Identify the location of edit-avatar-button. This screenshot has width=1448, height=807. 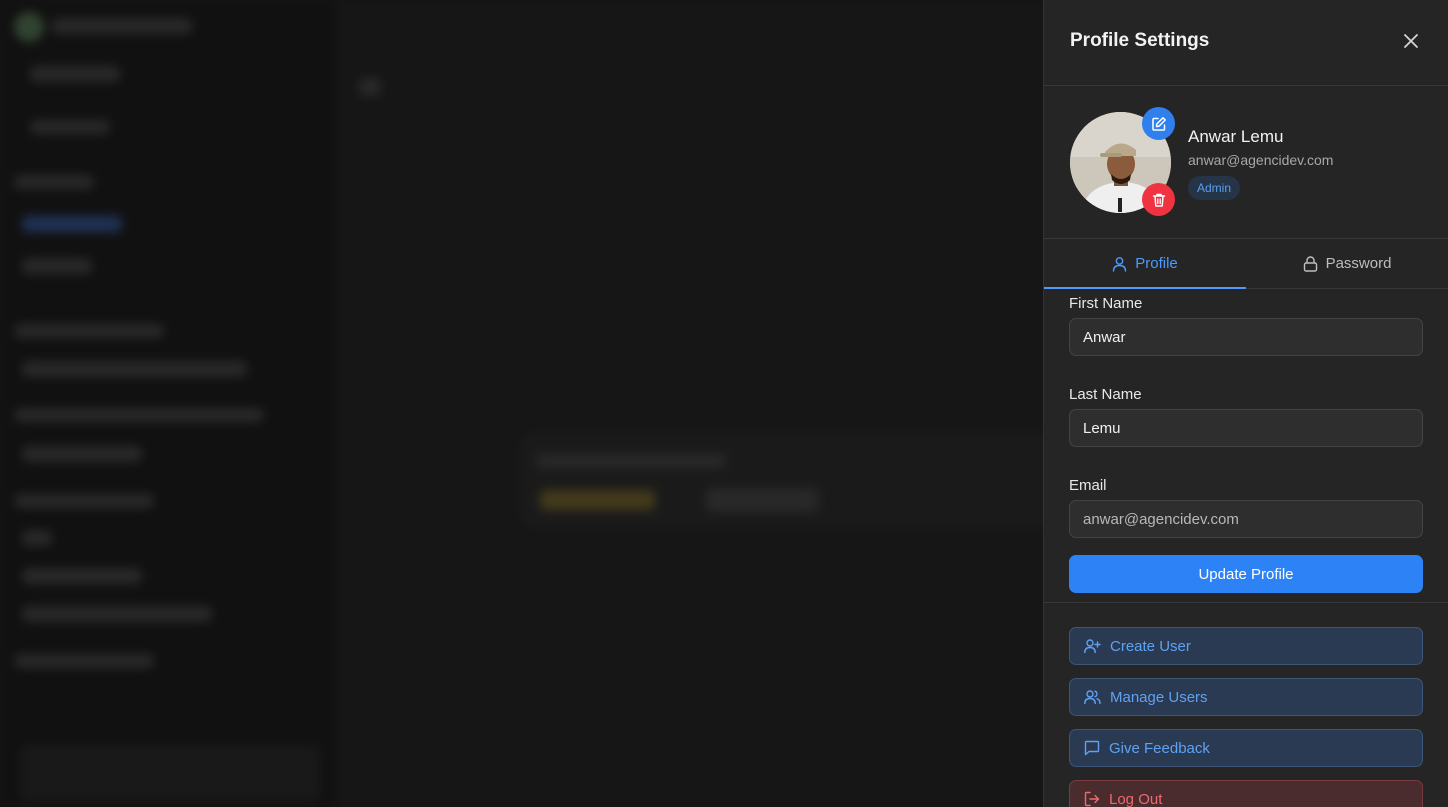
(1158, 123).